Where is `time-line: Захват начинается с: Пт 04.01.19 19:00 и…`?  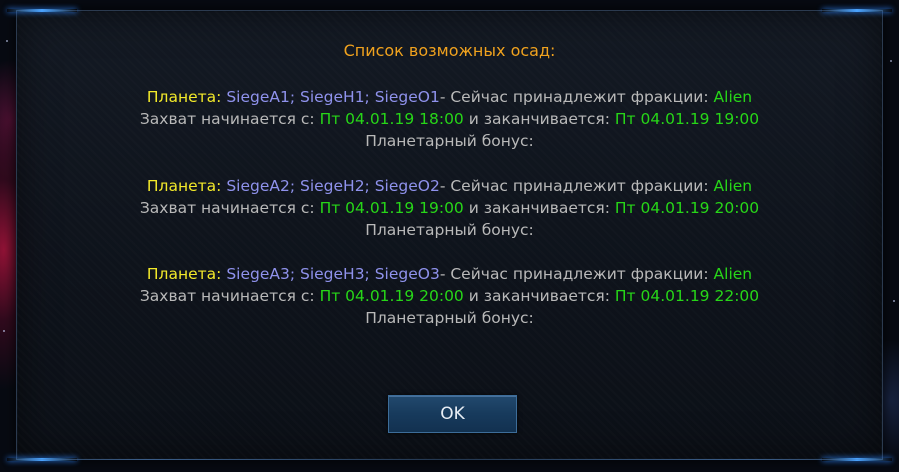 time-line: Захват начинается с: Пт 04.01.19 19:00 и… is located at coordinates (449, 208).